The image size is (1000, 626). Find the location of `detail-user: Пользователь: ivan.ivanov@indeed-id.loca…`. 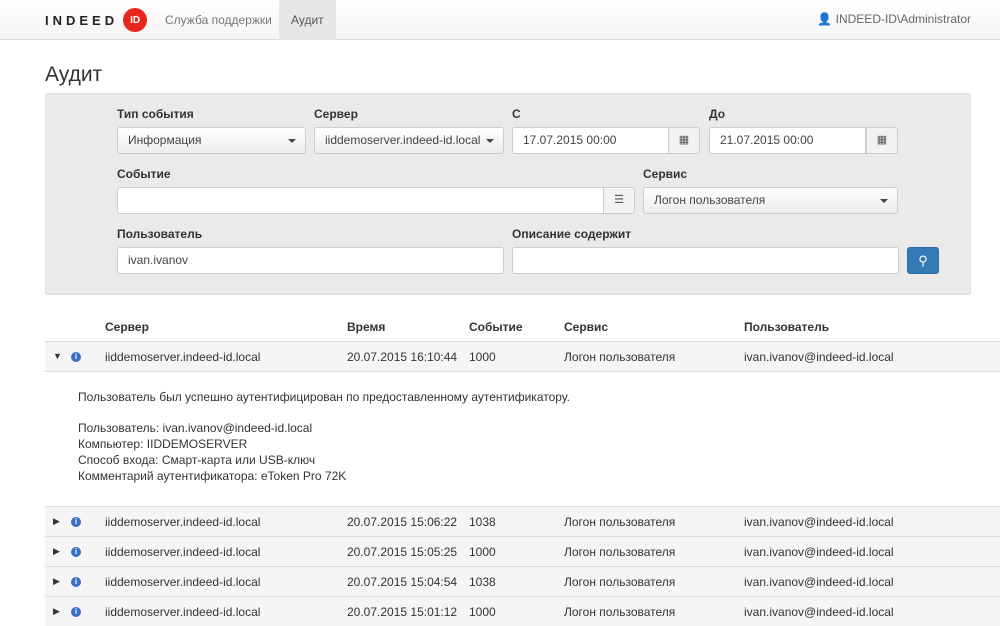

detail-user: Пользователь: ivan.ivanov@indeed-id.loca… is located at coordinates (195, 428).